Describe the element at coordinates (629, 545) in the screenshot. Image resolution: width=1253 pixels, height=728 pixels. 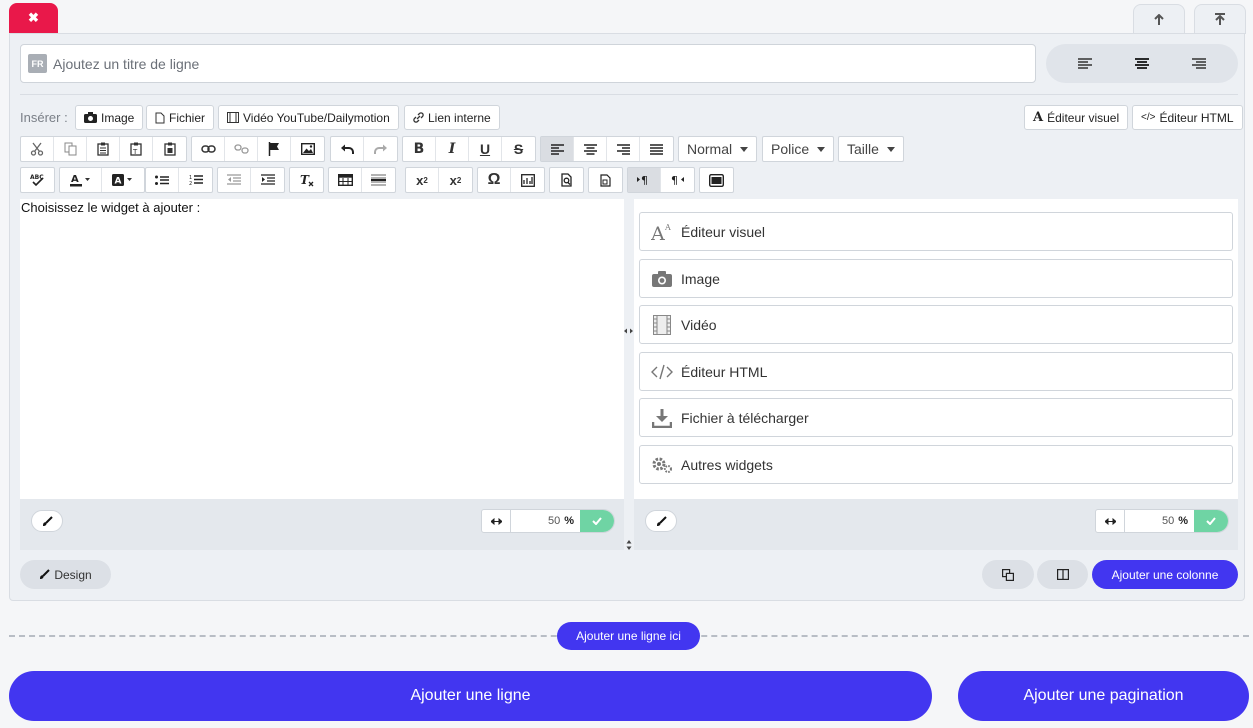
I see `row-resize-handle` at that location.